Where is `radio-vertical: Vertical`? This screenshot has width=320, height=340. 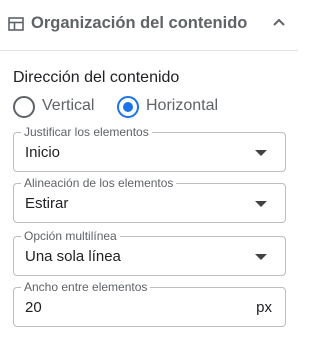 radio-vertical: Vertical is located at coordinates (58, 107).